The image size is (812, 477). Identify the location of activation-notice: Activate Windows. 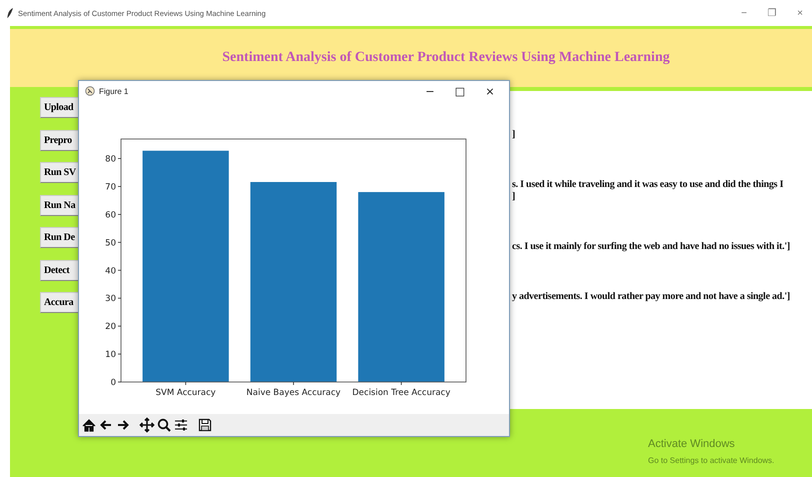
(691, 444).